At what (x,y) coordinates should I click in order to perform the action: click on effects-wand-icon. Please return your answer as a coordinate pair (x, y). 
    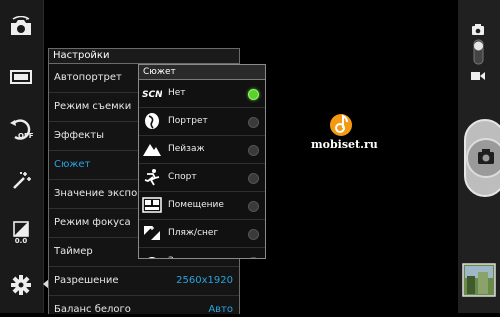
    Looking at the image, I should click on (21, 181).